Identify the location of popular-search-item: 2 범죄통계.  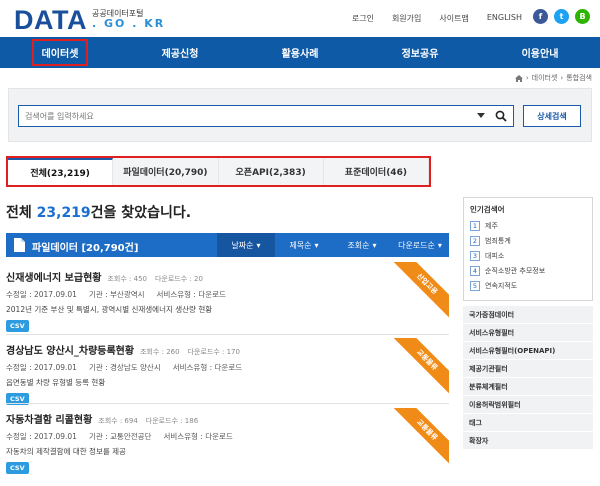
(528, 241).